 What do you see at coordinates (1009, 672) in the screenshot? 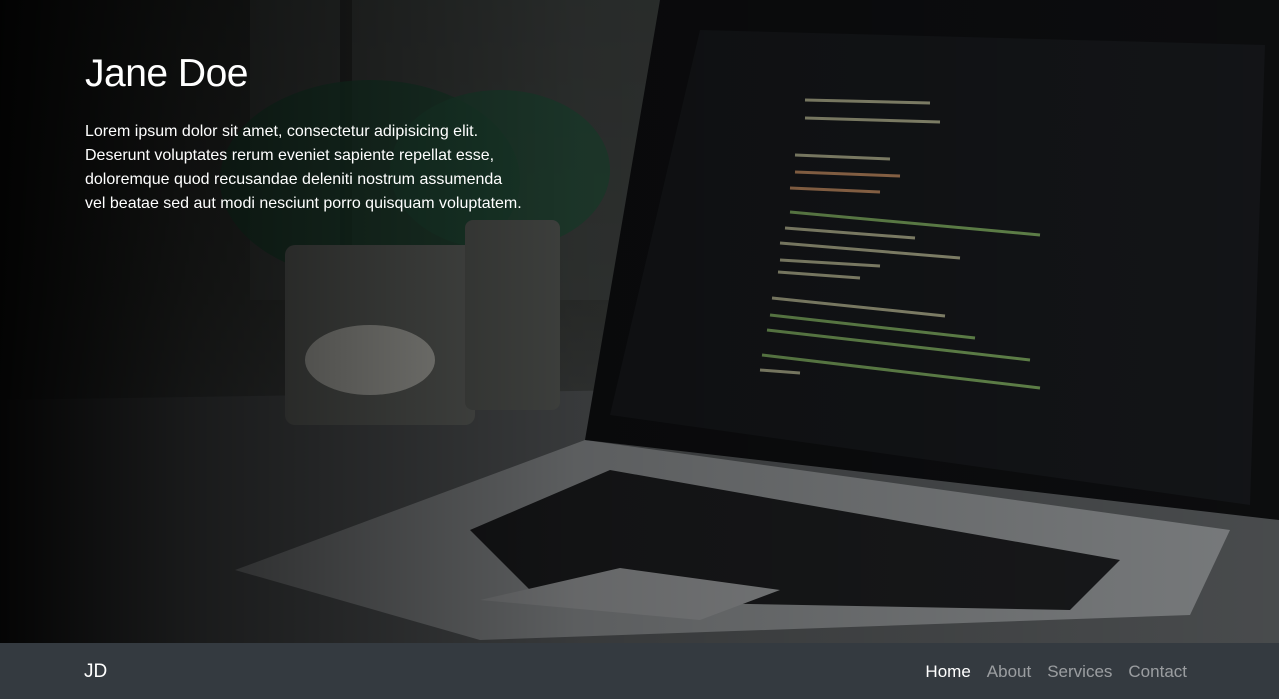
I see `nav-link-about: About` at bounding box center [1009, 672].